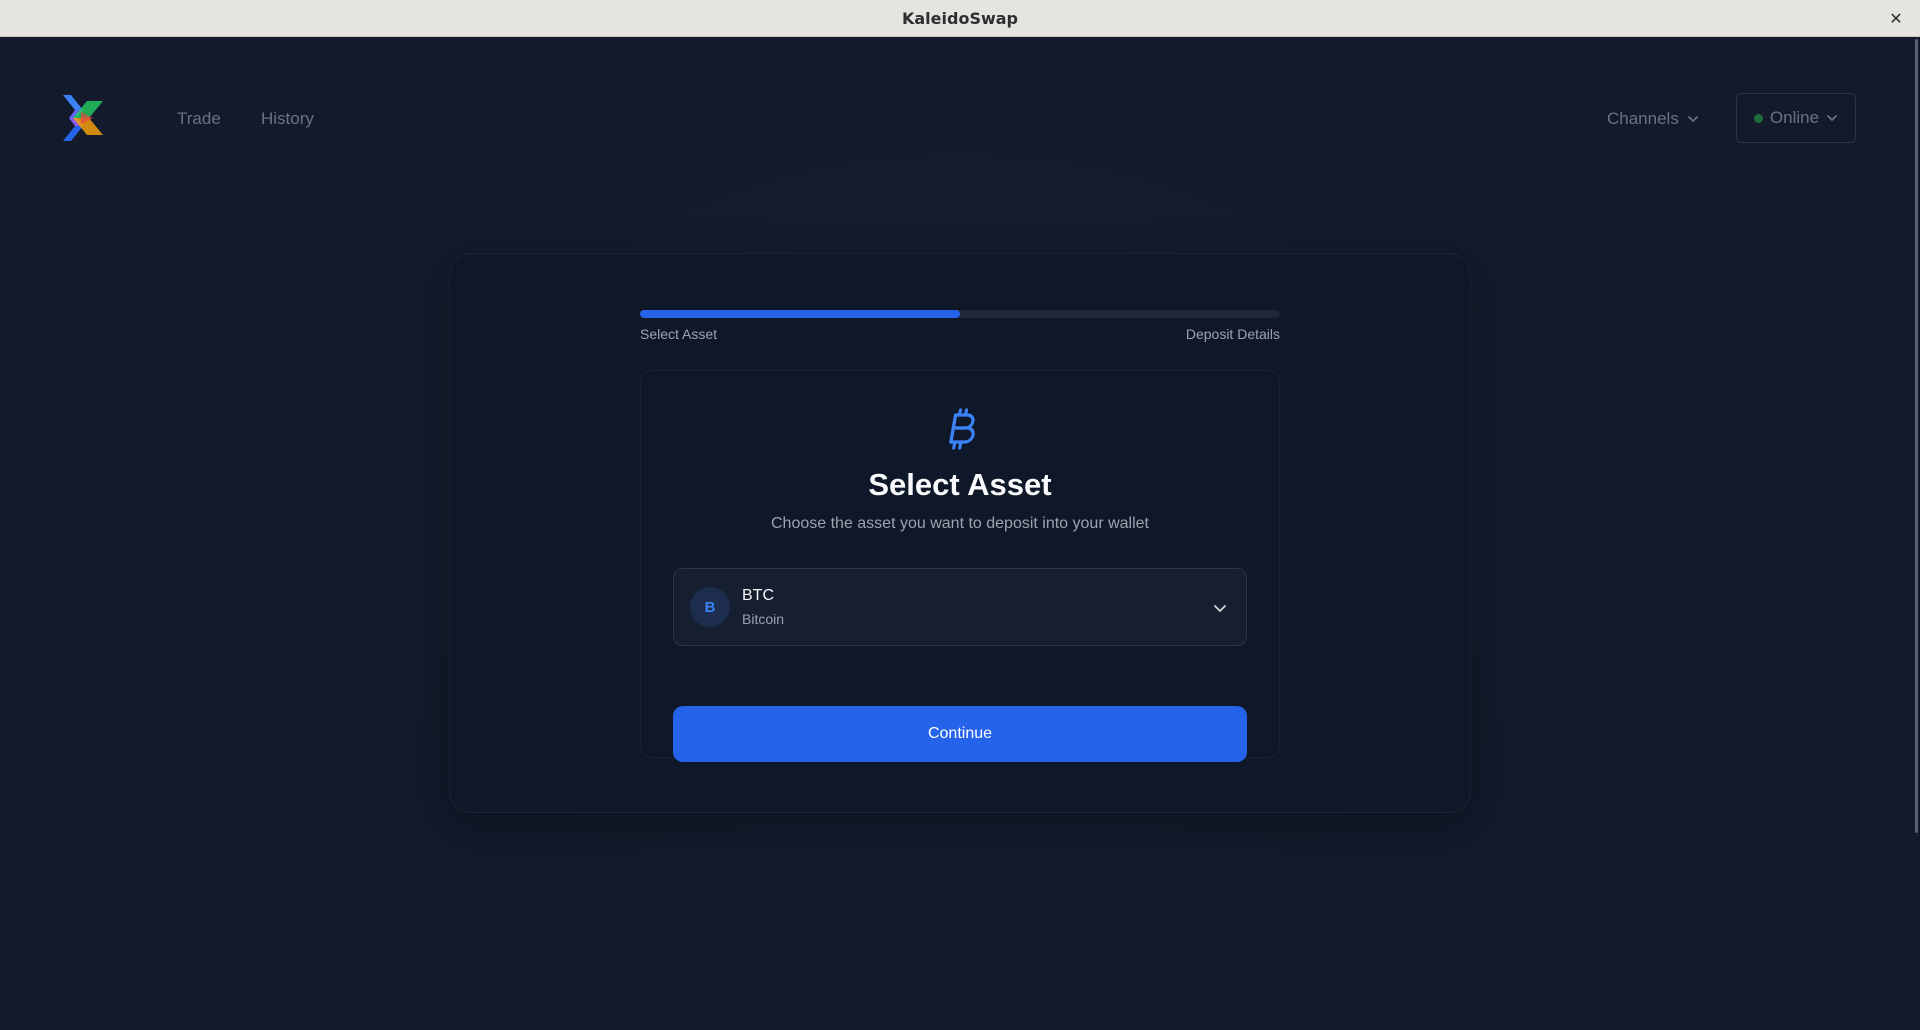 This screenshot has height=1030, width=1920. I want to click on step-progress-fill, so click(800, 314).